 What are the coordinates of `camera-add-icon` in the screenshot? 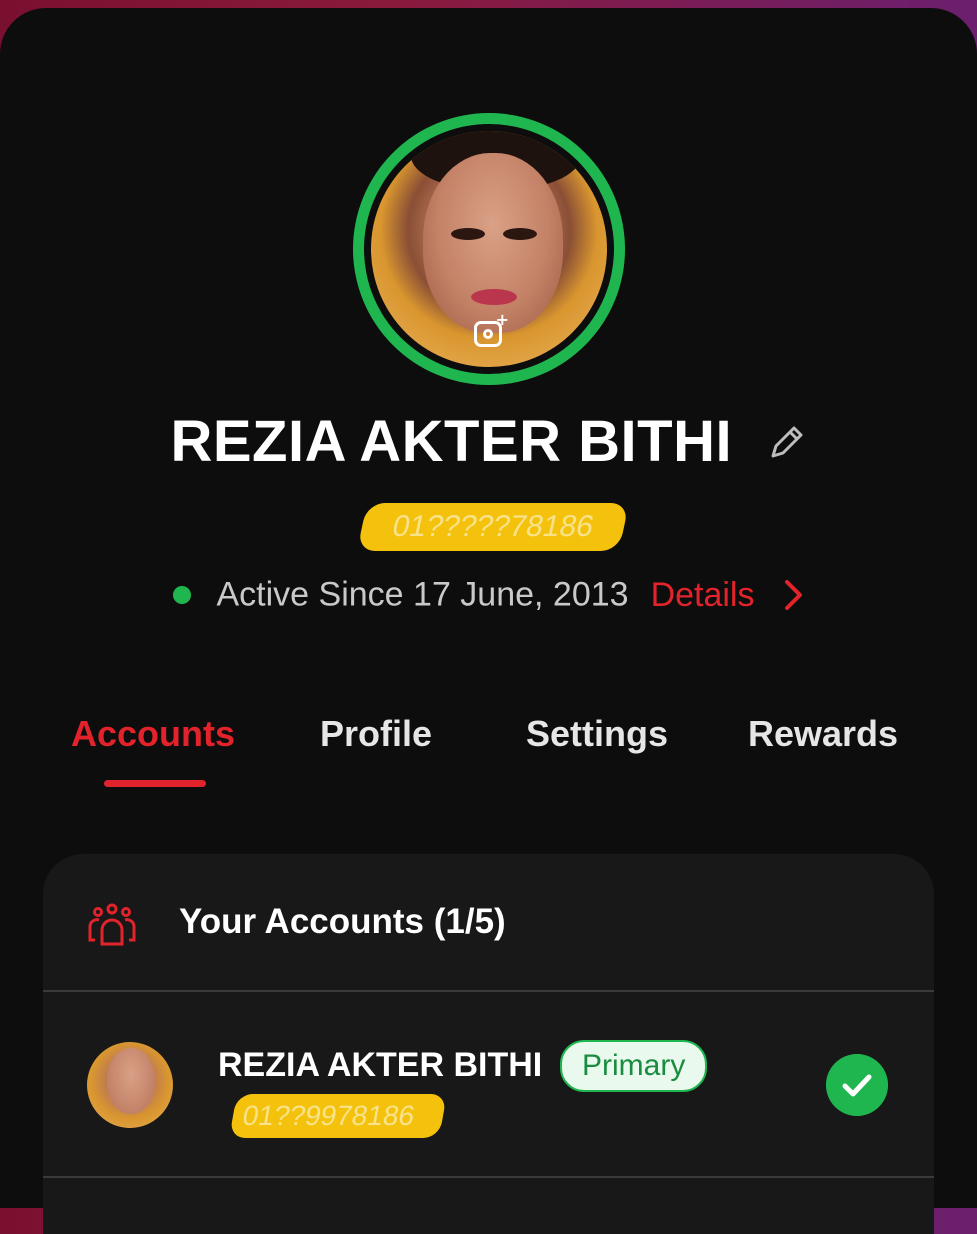 It's located at (491, 328).